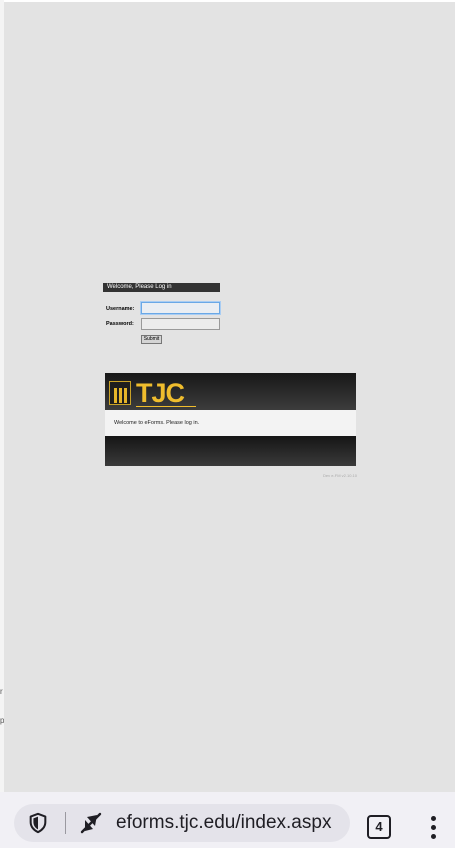 The height and width of the screenshot is (848, 455). I want to click on username-input, so click(180, 308).